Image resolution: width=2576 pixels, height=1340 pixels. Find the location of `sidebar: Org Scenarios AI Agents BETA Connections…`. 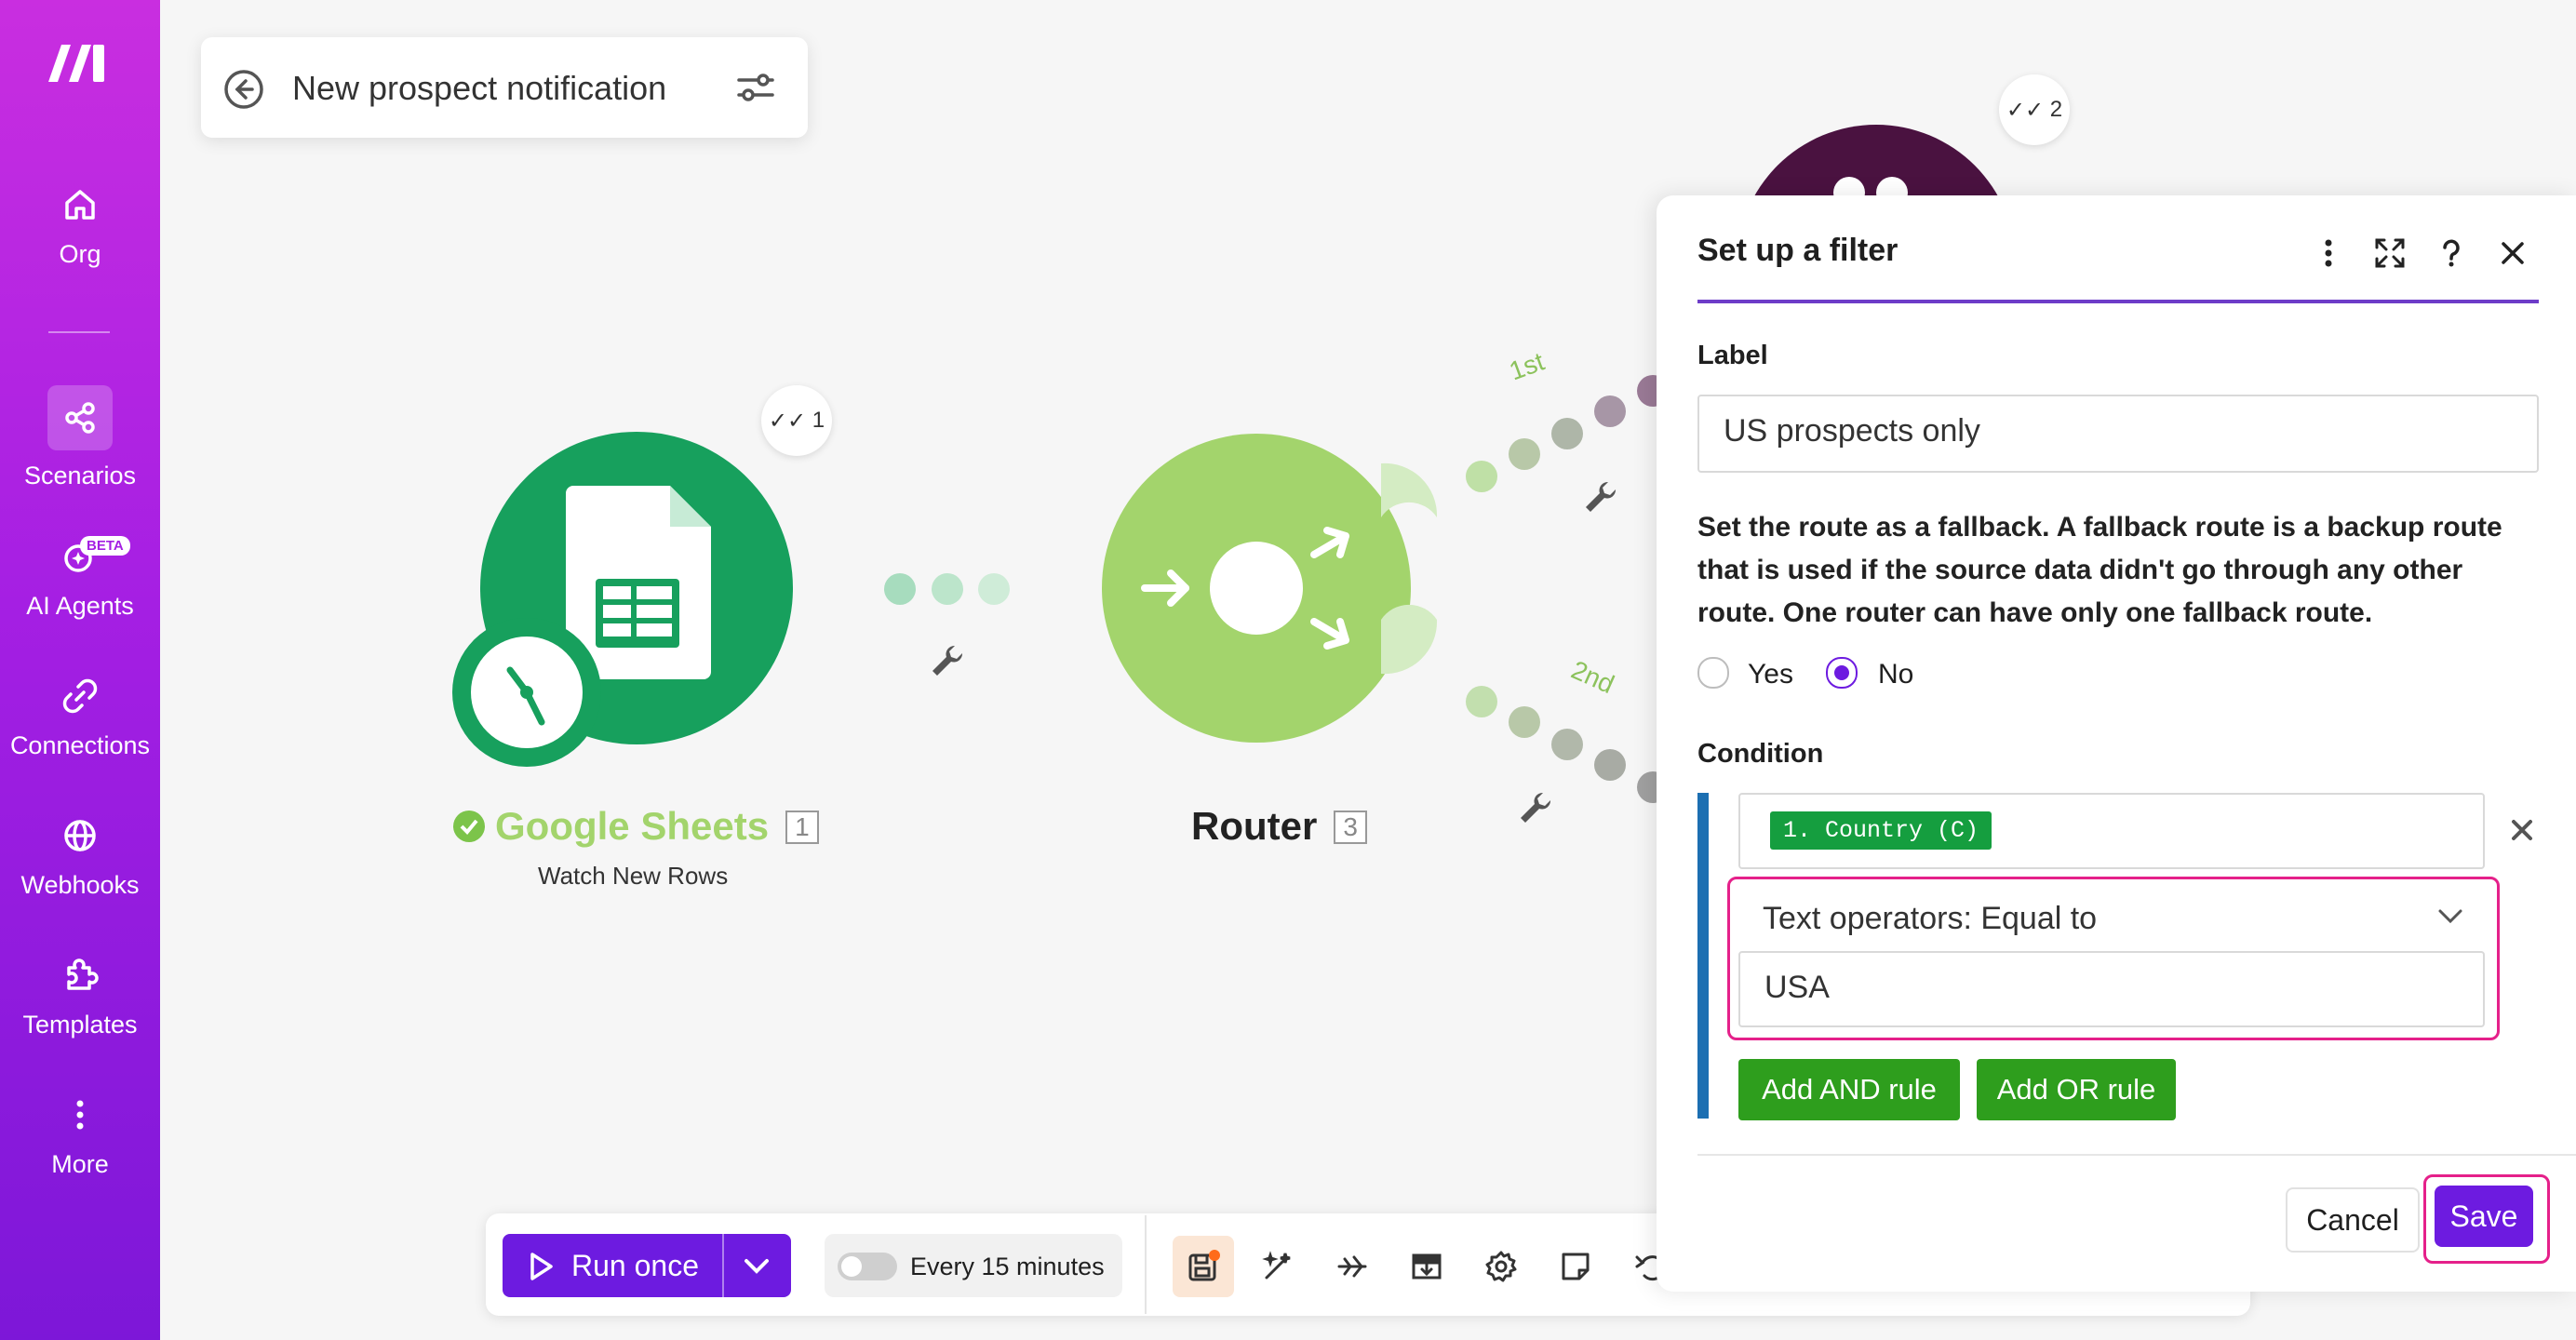

sidebar: Org Scenarios AI Agents BETA Connections… is located at coordinates (80, 670).